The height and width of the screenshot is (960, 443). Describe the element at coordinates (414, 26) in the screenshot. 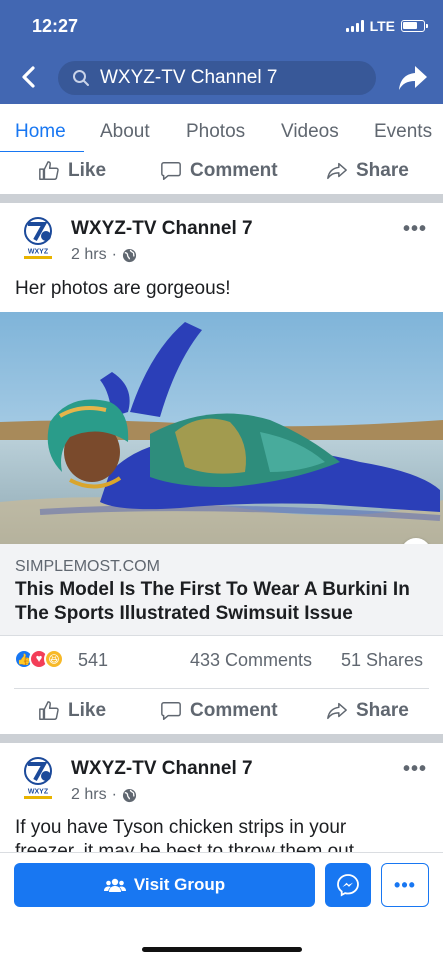

I see `battery-icon` at that location.